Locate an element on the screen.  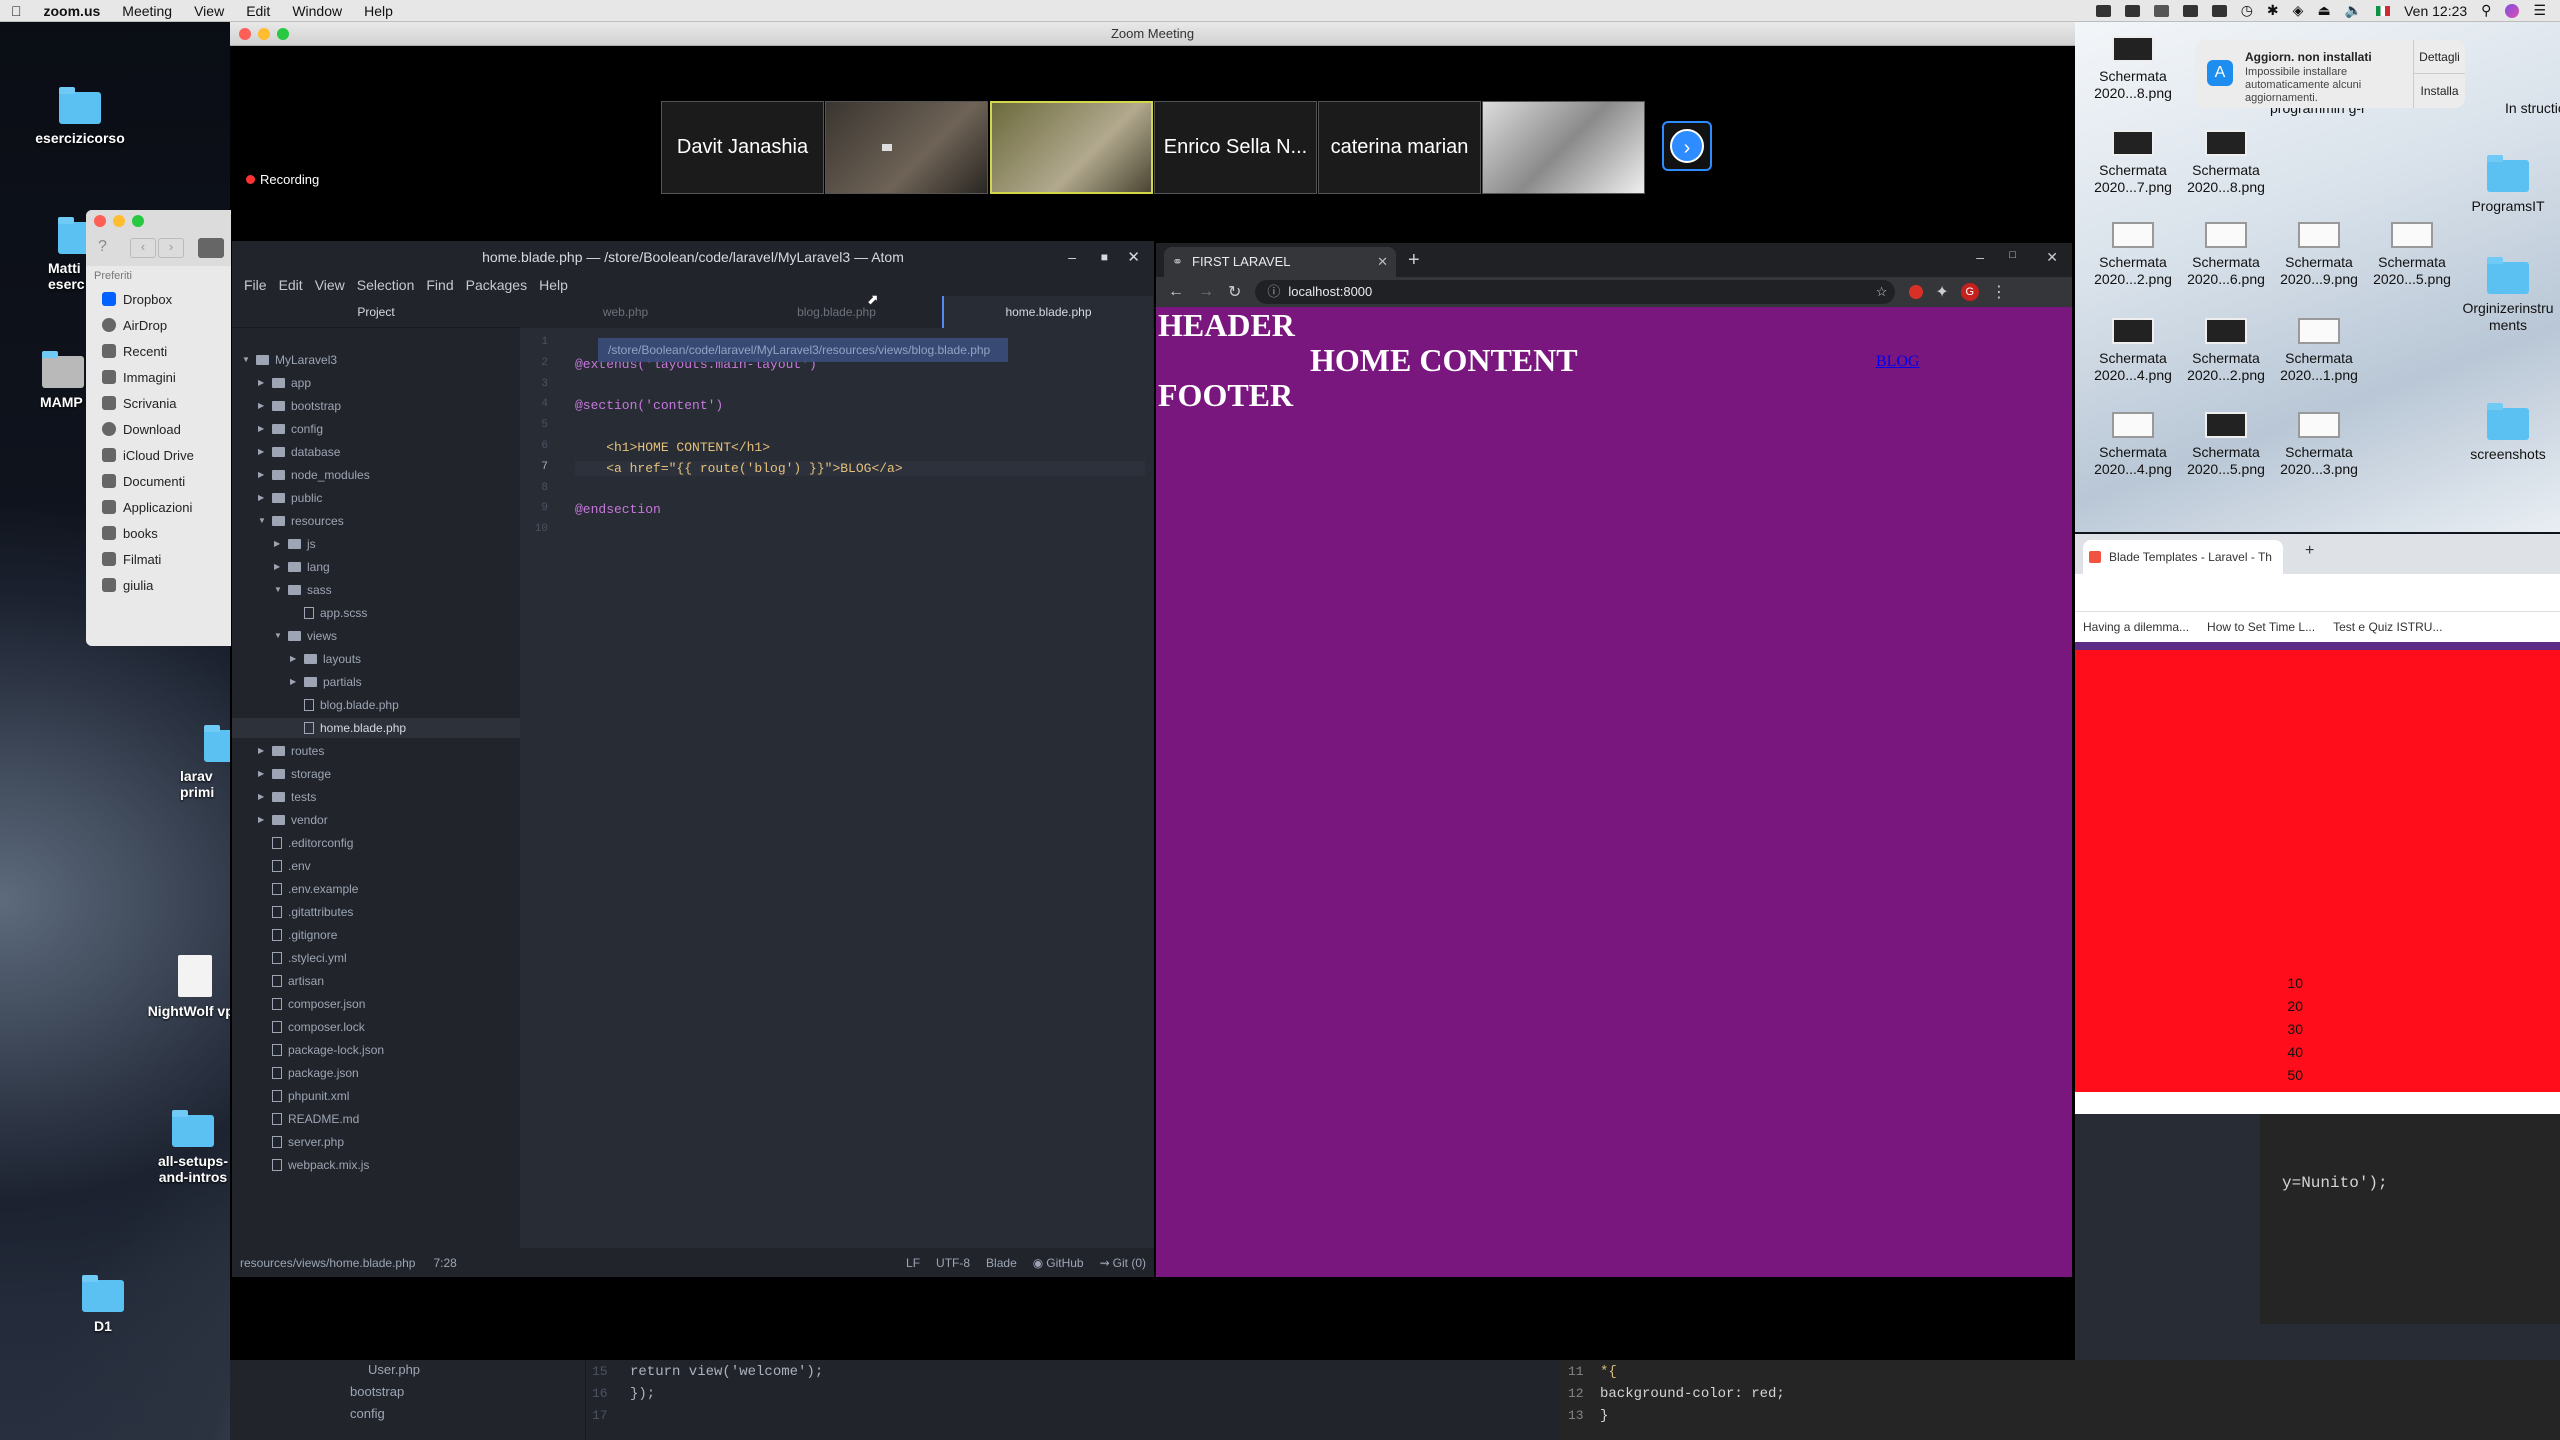
desktop-folder-mamp: MAMP is located at coordinates (55, 380).